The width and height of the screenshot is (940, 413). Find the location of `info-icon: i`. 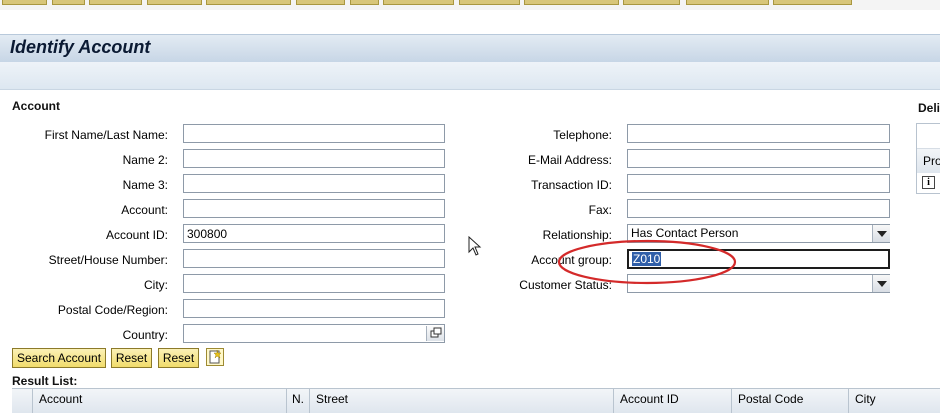

info-icon: i is located at coordinates (928, 182).